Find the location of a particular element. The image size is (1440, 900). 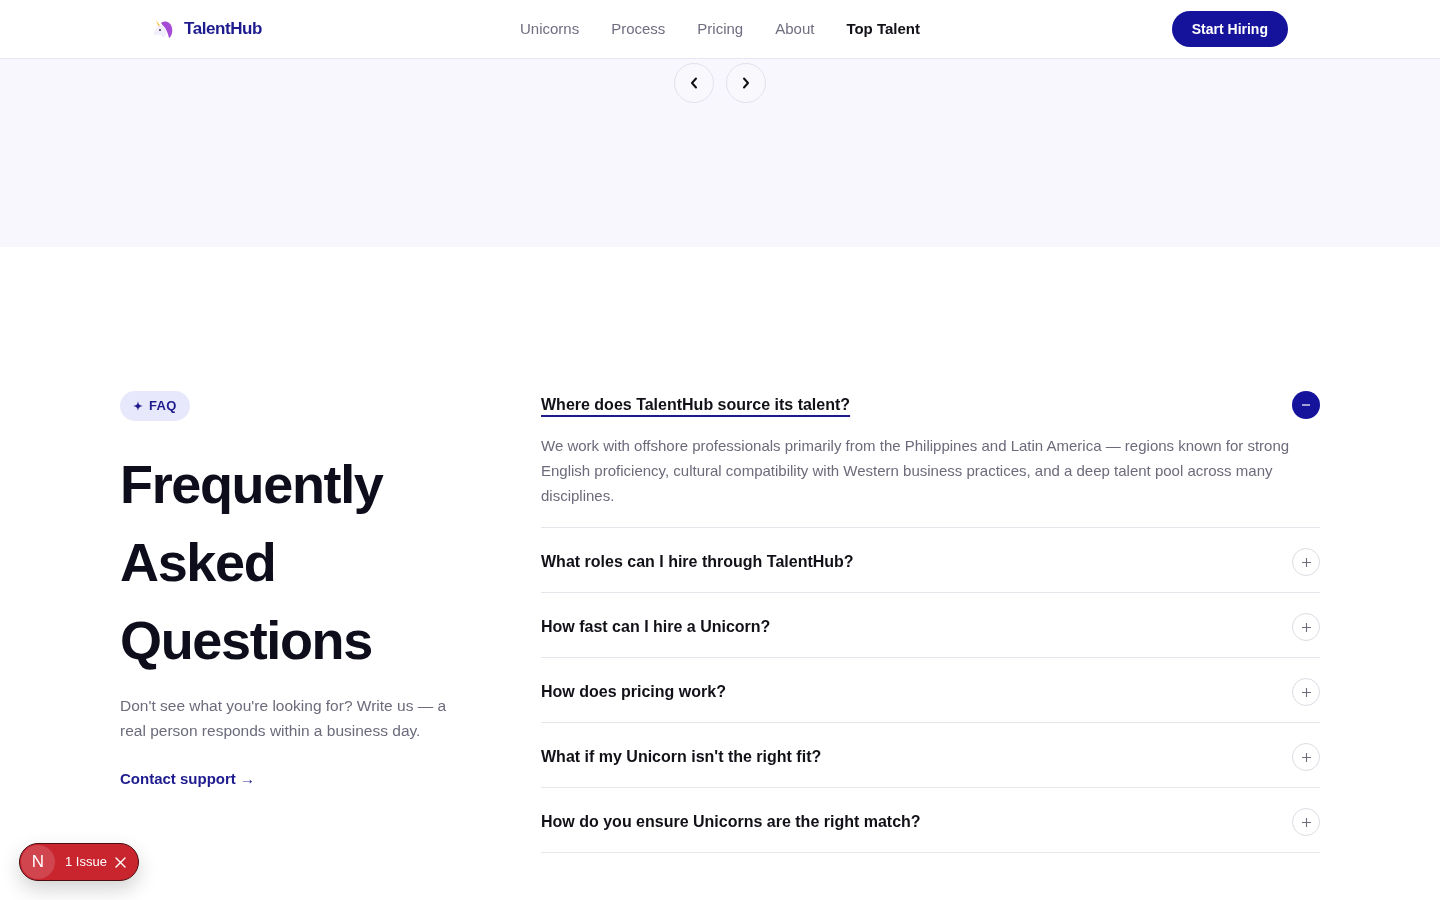

faq-badge-label: FAQ is located at coordinates (163, 406).